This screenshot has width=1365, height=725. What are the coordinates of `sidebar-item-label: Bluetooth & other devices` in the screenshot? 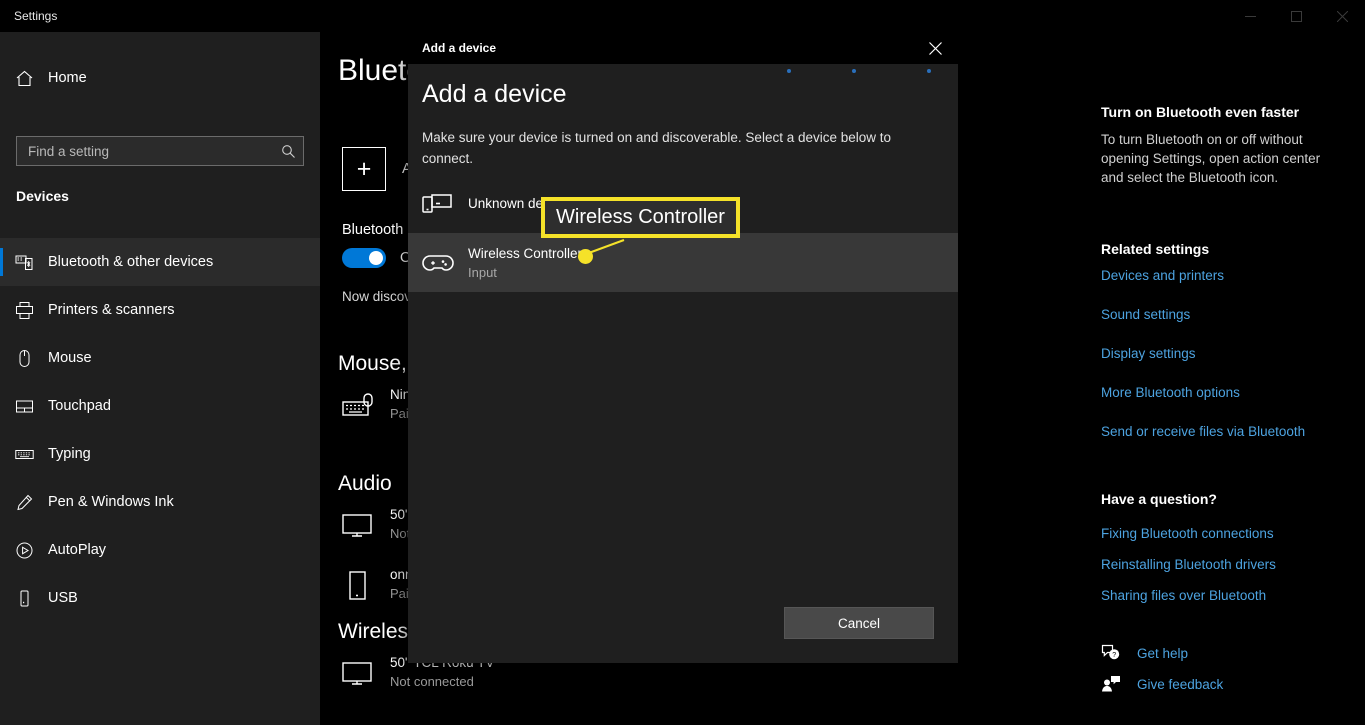 It's located at (131, 262).